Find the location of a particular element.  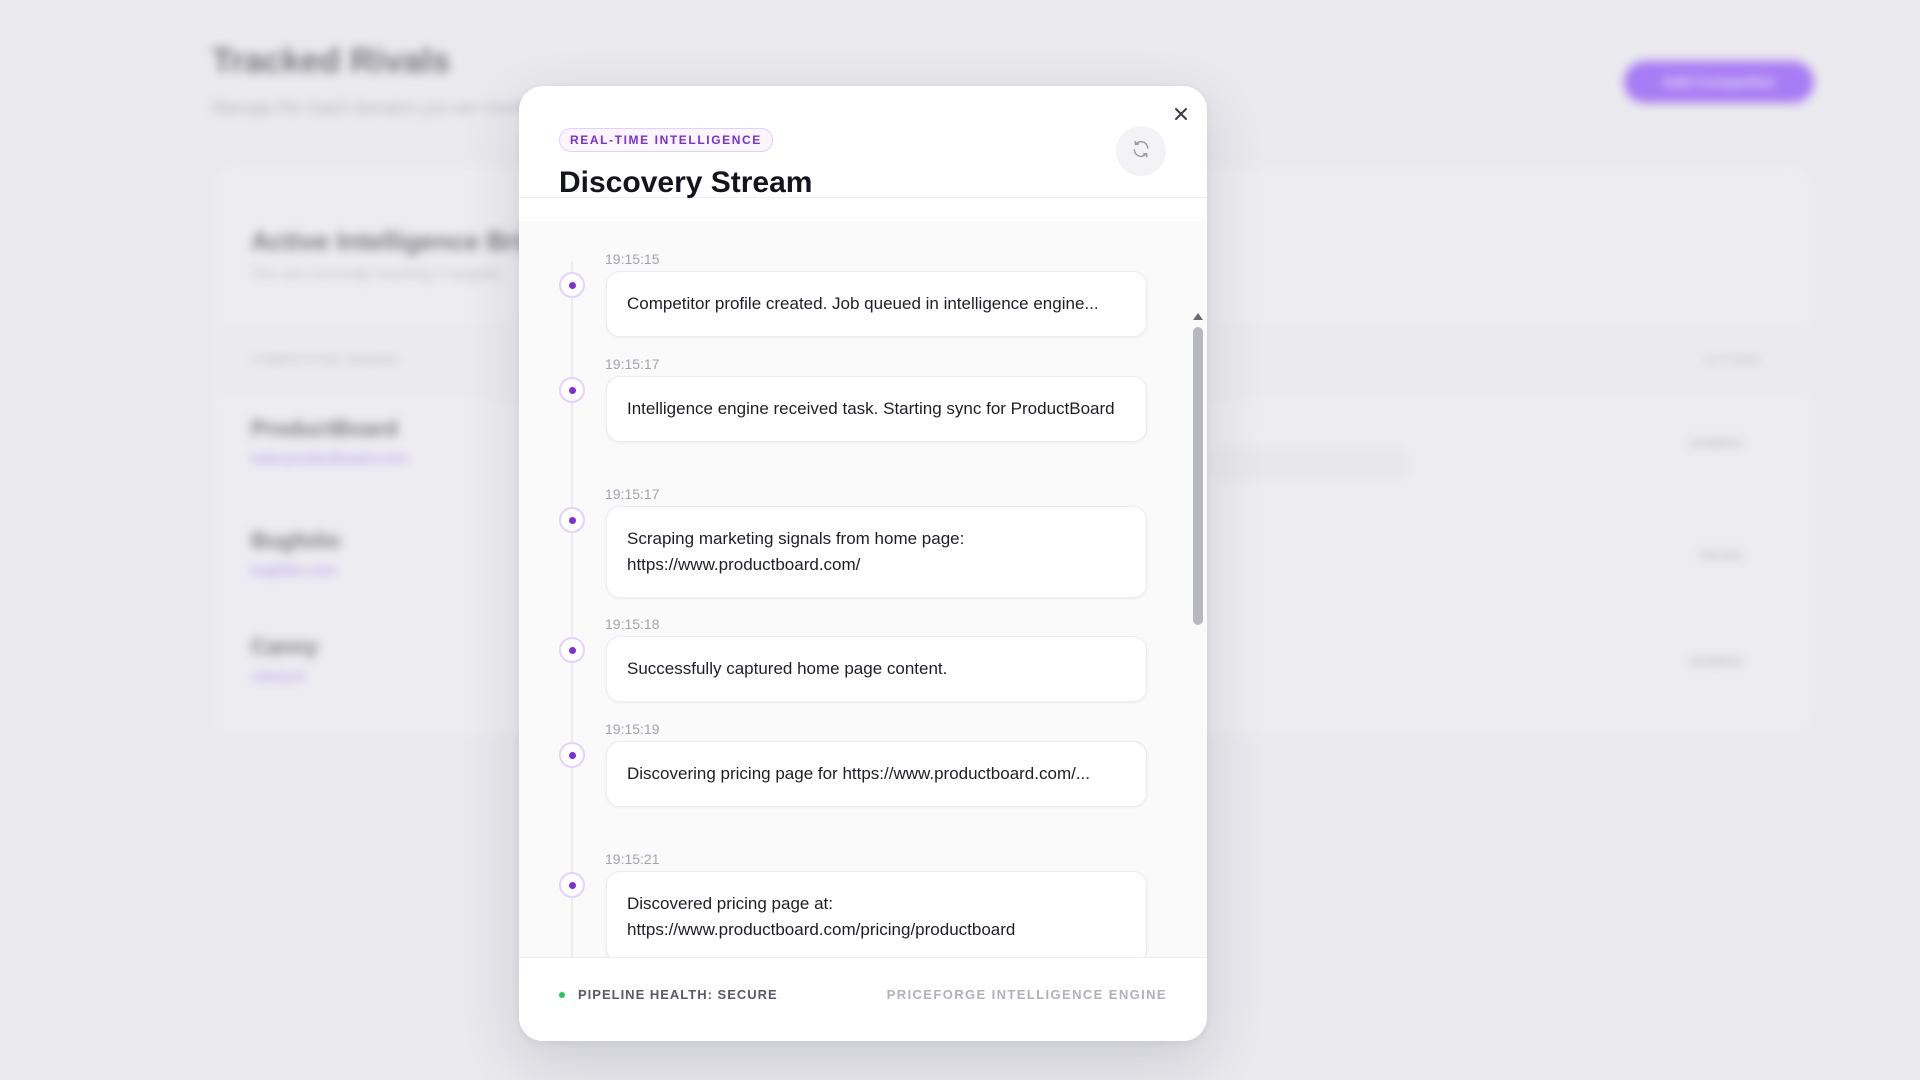

scroll-up-arrow-icon is located at coordinates (1198, 316).